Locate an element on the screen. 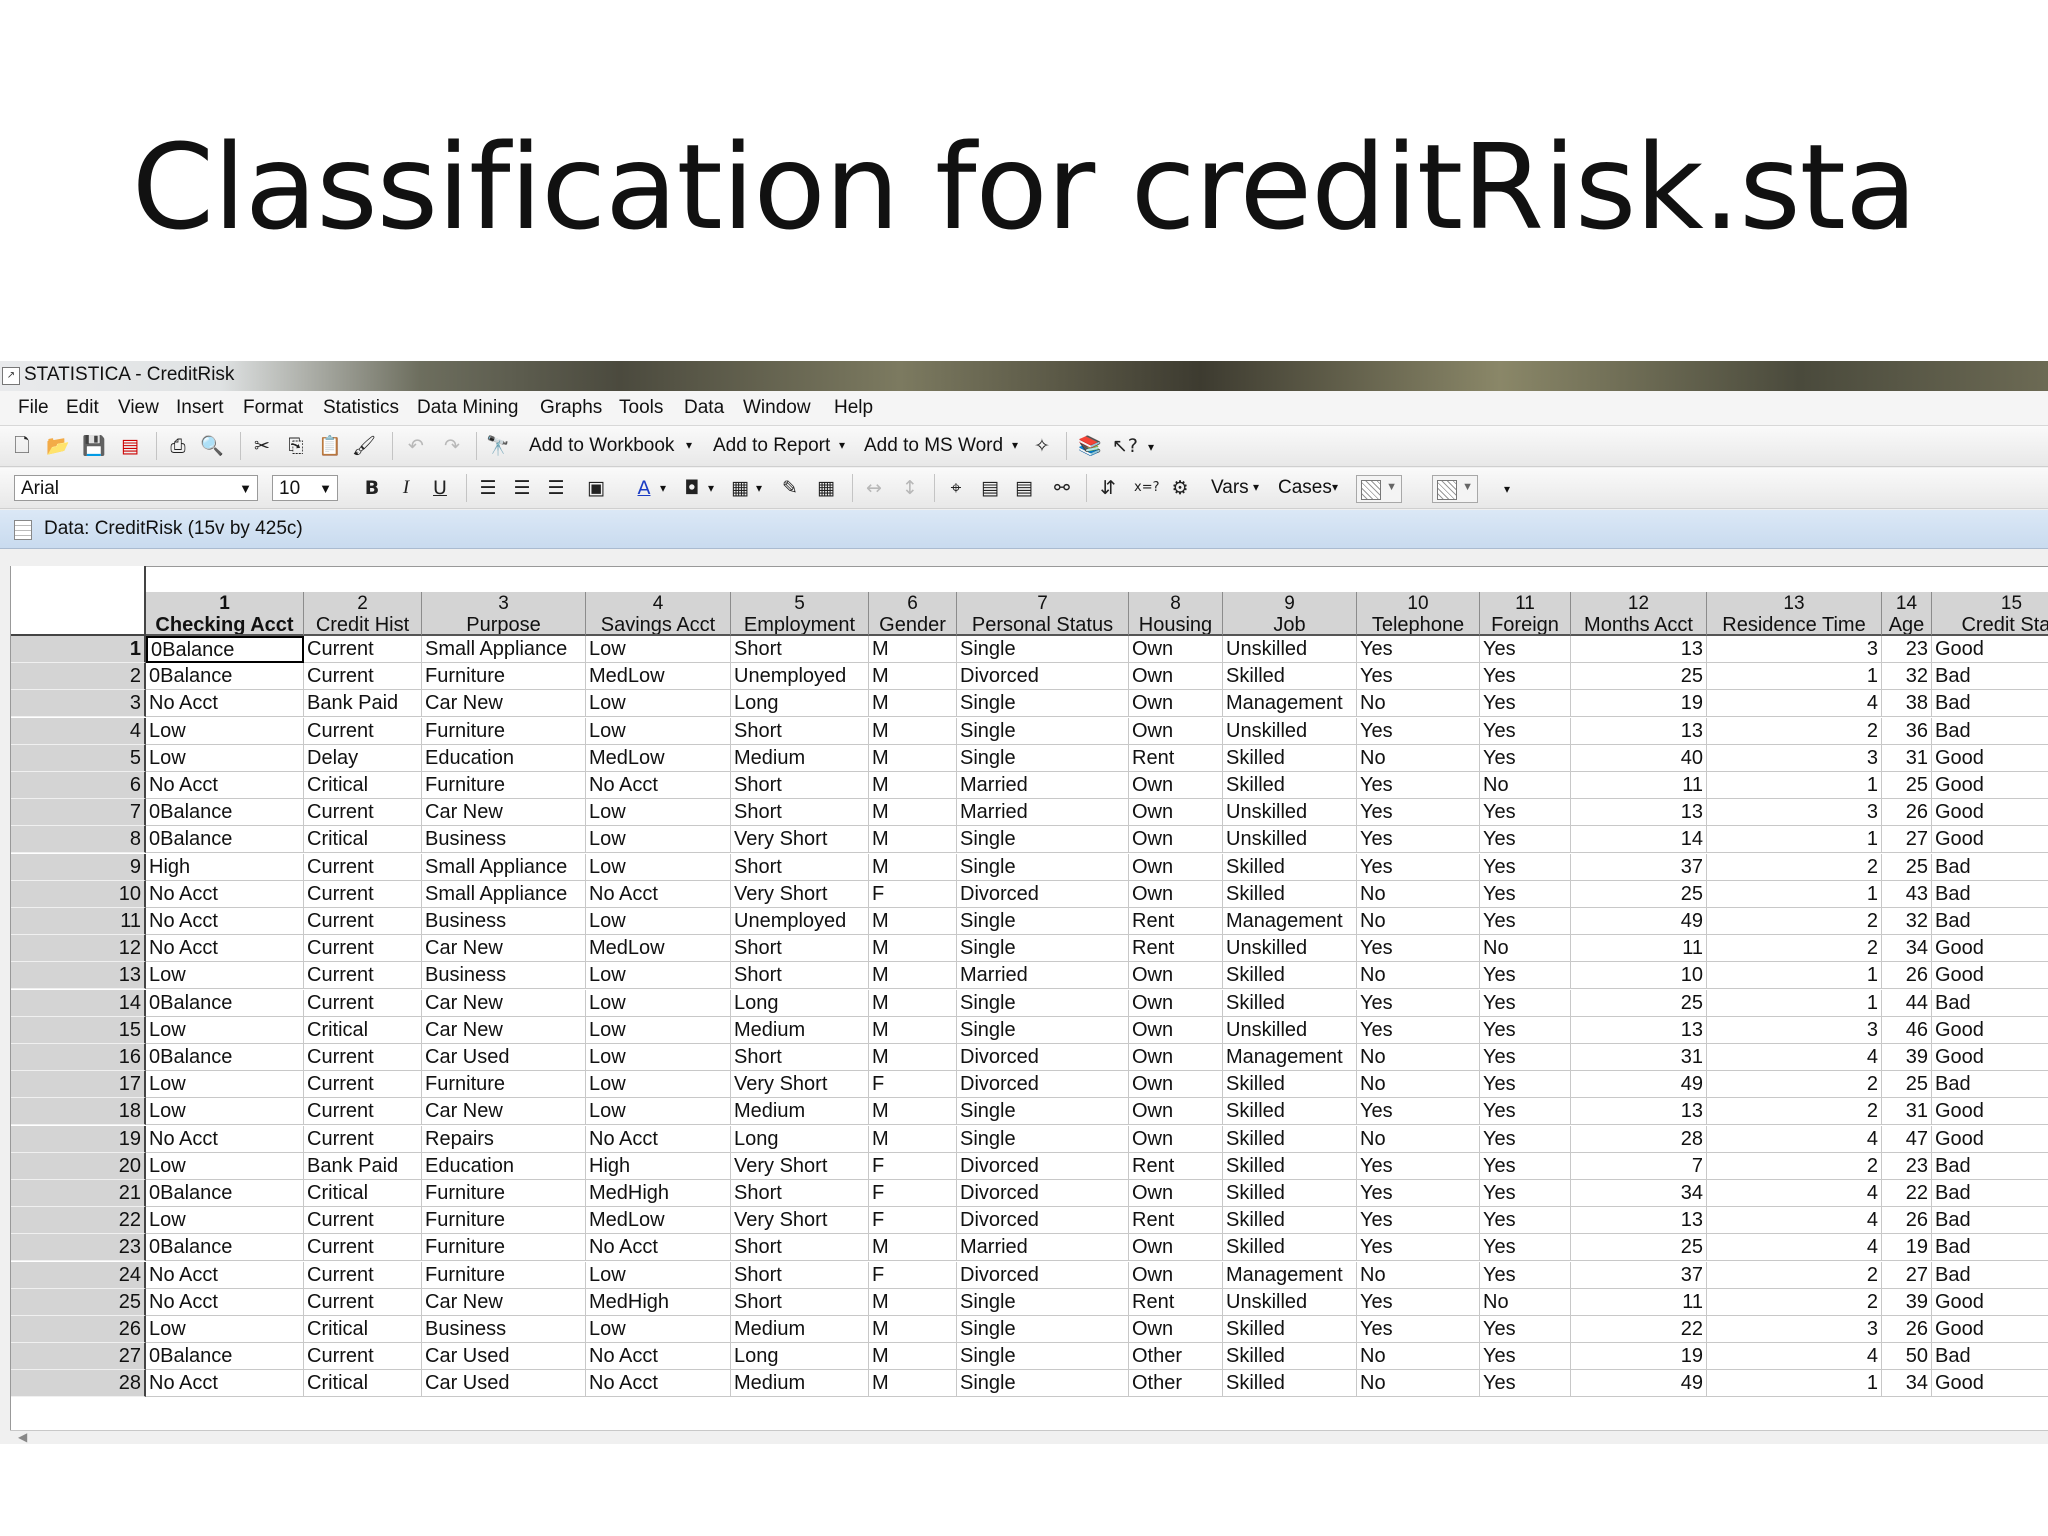  row-header: 14 is located at coordinates (78, 1003).